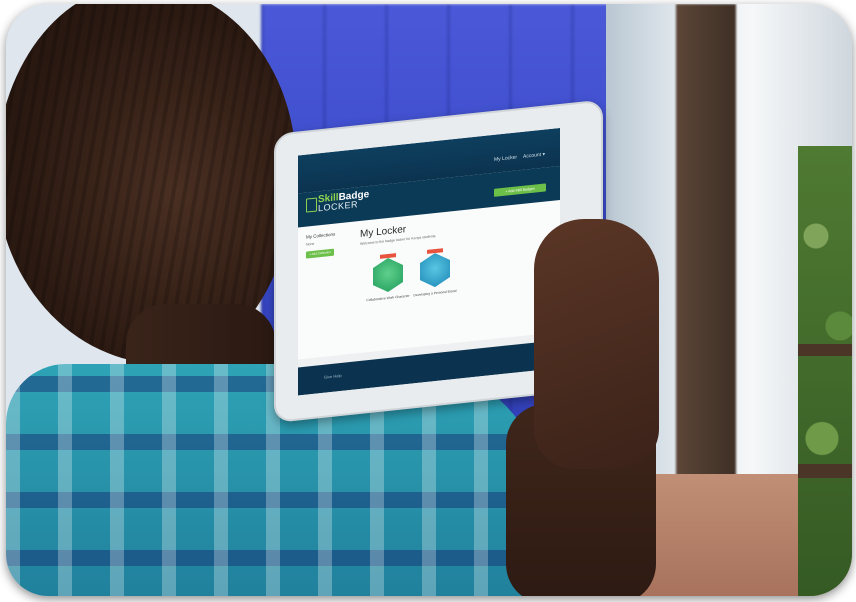  What do you see at coordinates (534, 156) in the screenshot?
I see `nav-account-menu: Account ▾` at bounding box center [534, 156].